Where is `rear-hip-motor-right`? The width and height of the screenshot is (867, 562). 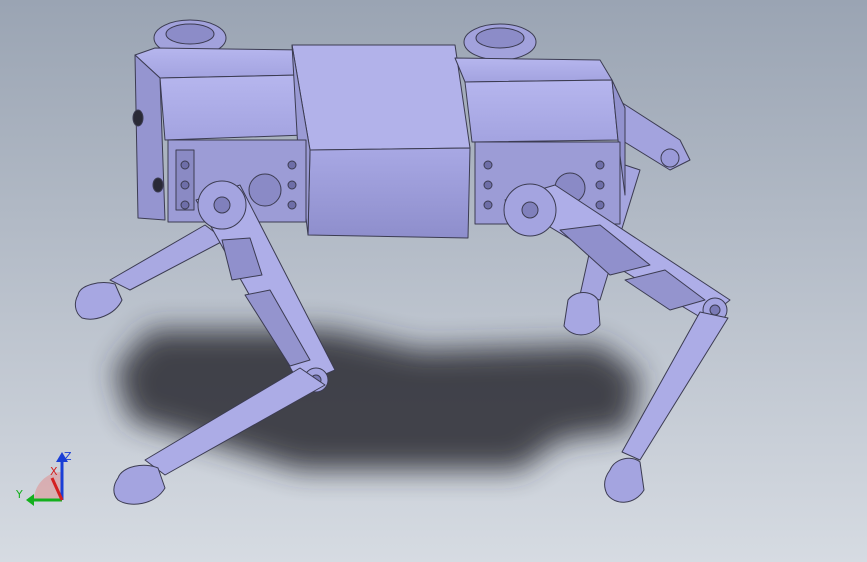
rear-hip-motor-right is located at coordinates (500, 42).